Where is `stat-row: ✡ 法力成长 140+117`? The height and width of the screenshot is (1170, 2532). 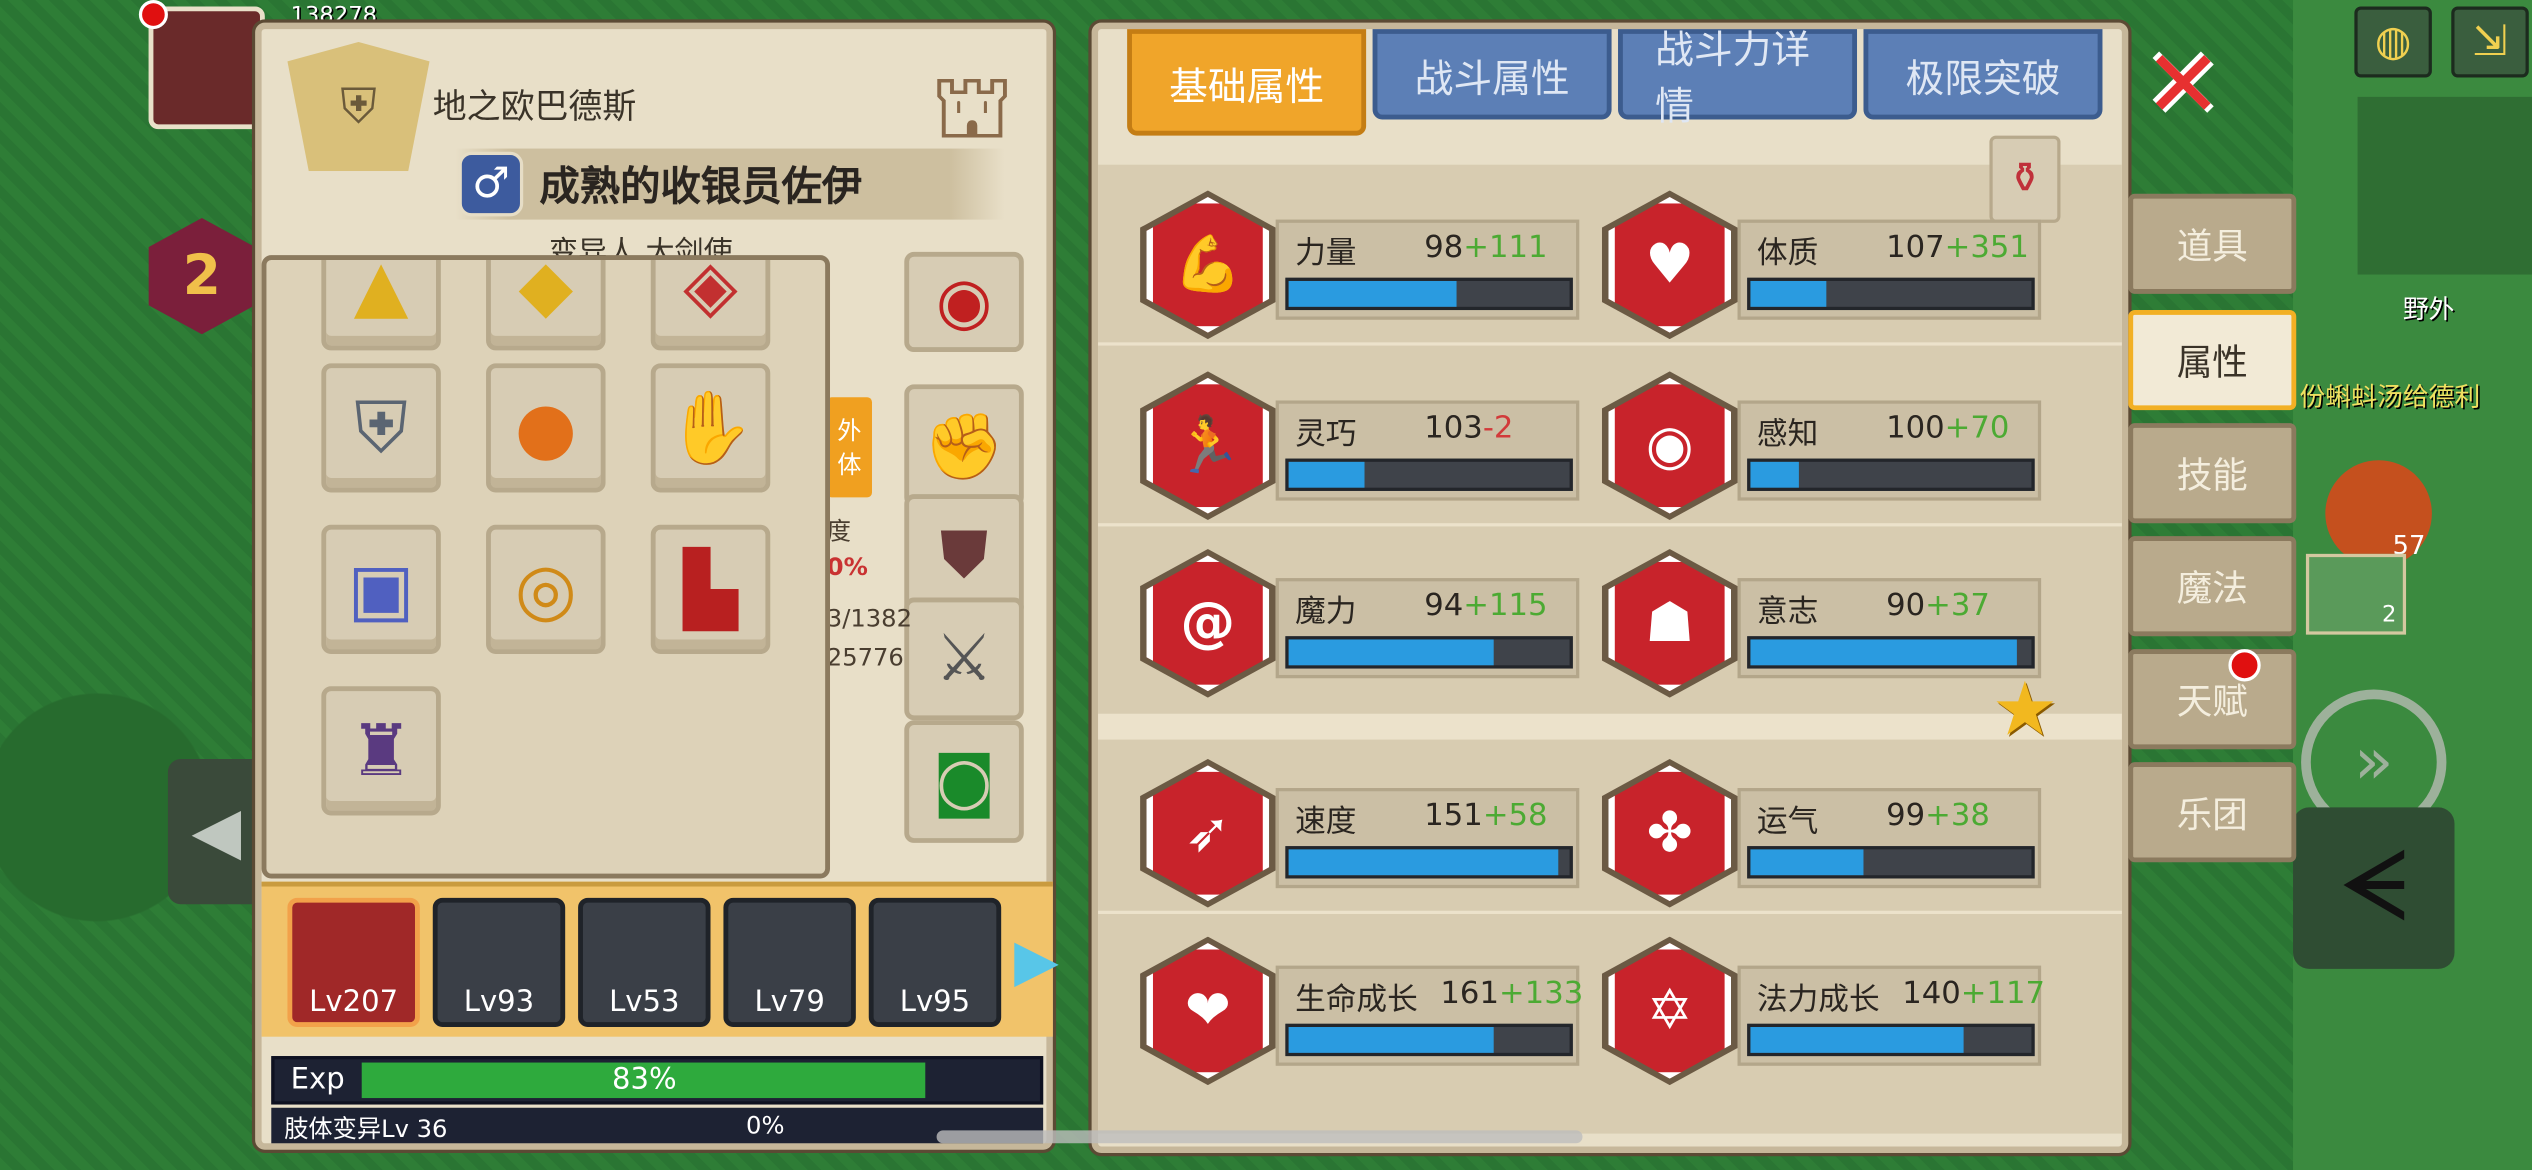
stat-row: ✡ 法力成长 140+117 is located at coordinates (1830, 1011).